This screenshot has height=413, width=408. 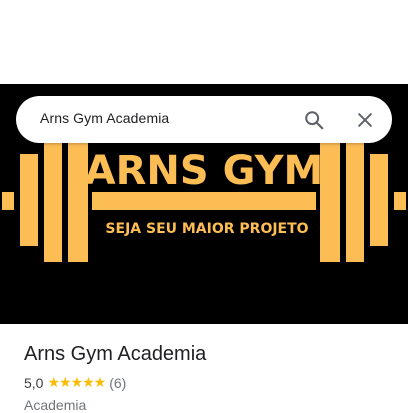 What do you see at coordinates (115, 354) in the screenshot?
I see `place-title: Arns Gym Academia` at bounding box center [115, 354].